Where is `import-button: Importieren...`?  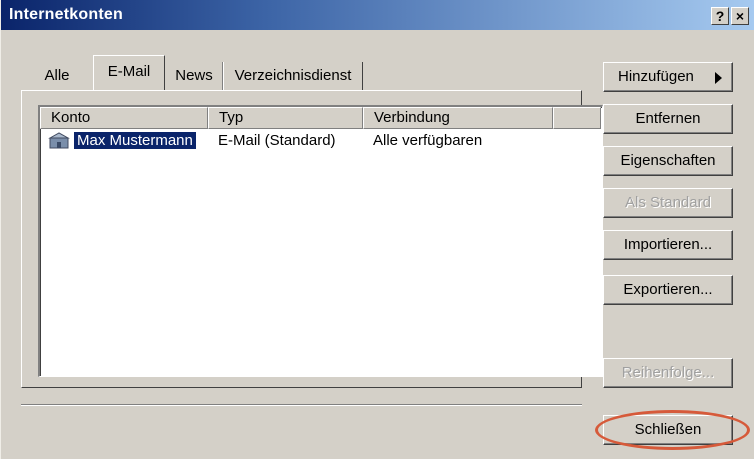 import-button: Importieren... is located at coordinates (668, 245).